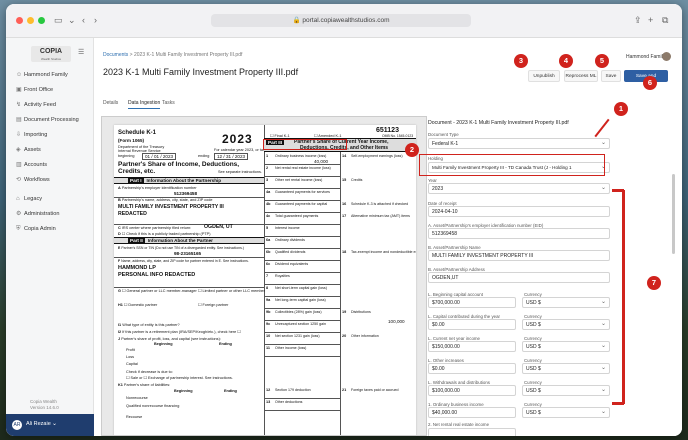 The height and width of the screenshot is (440, 688). Describe the element at coordinates (267, 180) in the screenshot. I see `part3-row-number: 3` at that location.